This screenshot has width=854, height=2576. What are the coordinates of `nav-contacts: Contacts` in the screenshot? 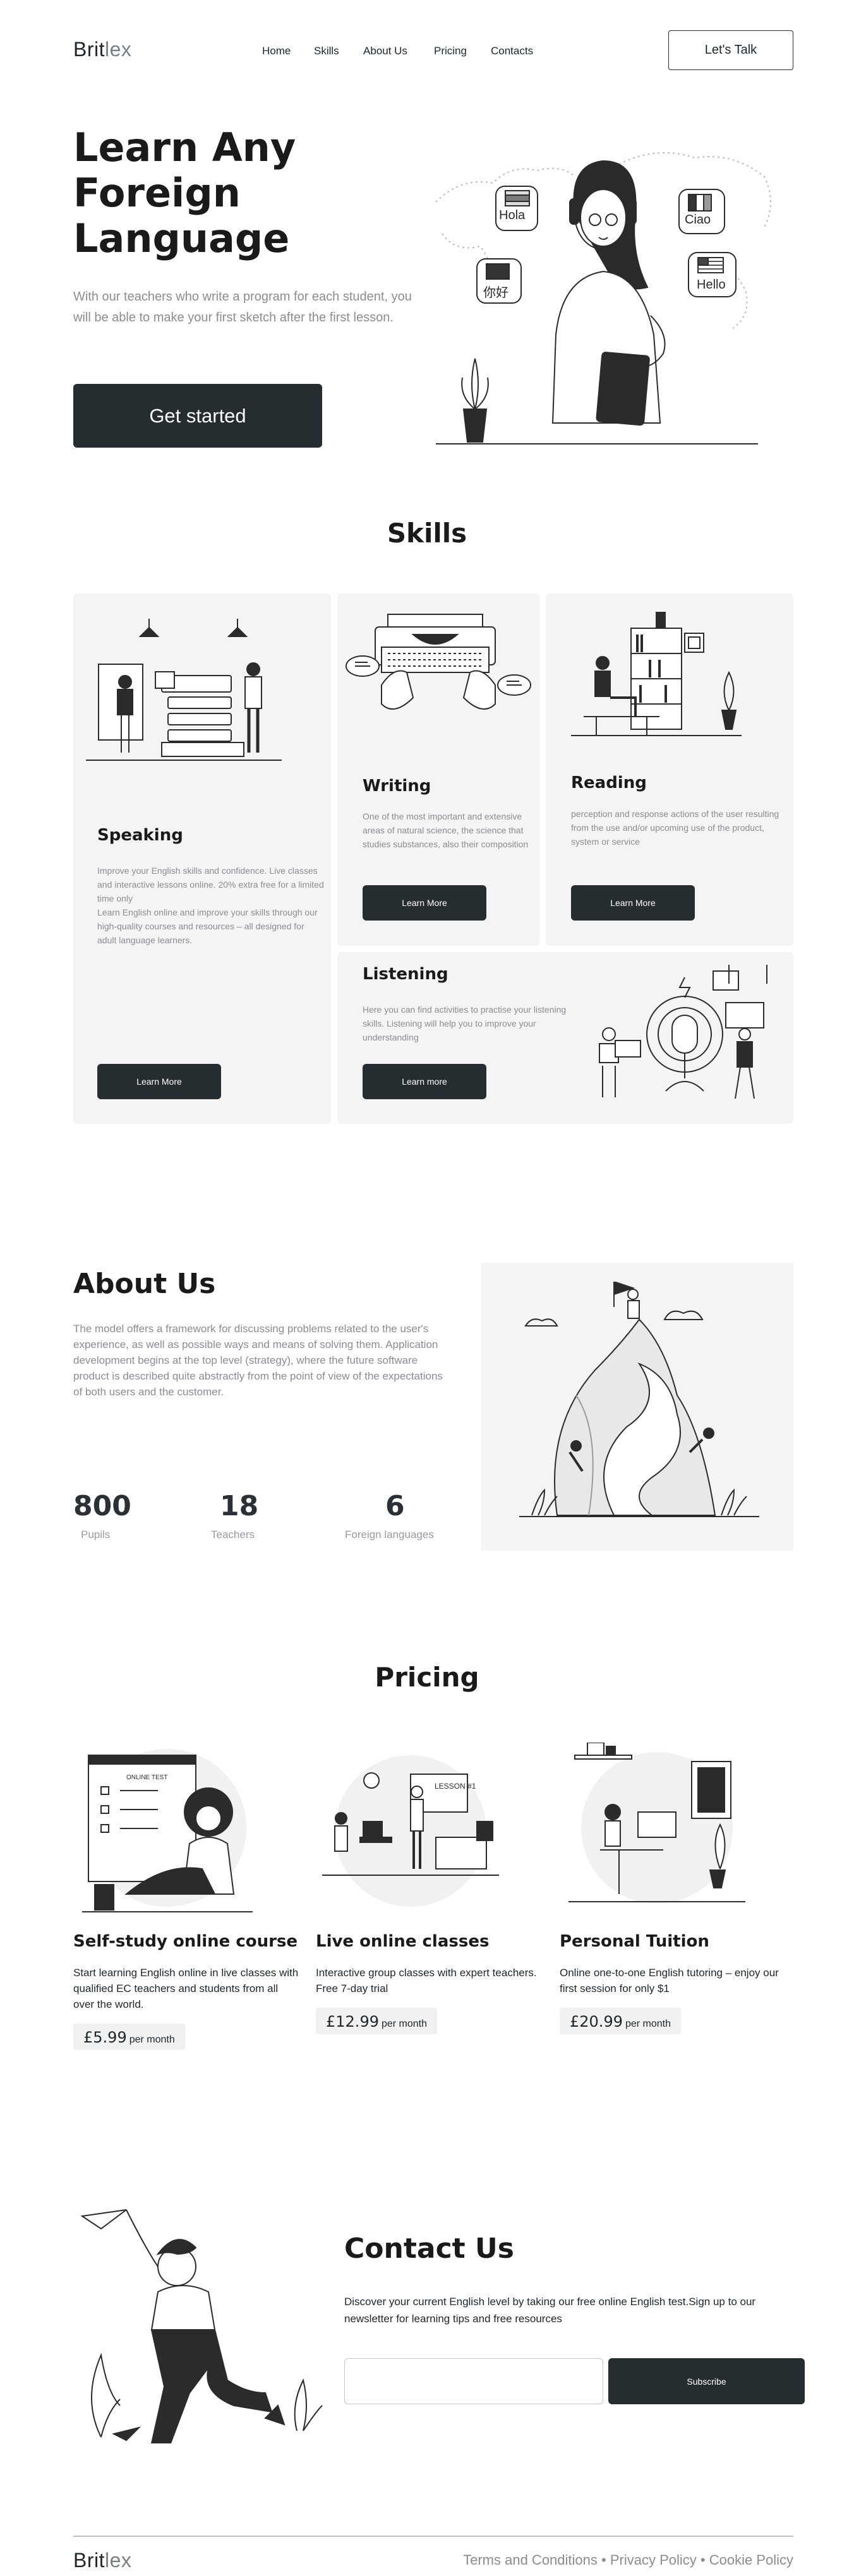 It's located at (512, 51).